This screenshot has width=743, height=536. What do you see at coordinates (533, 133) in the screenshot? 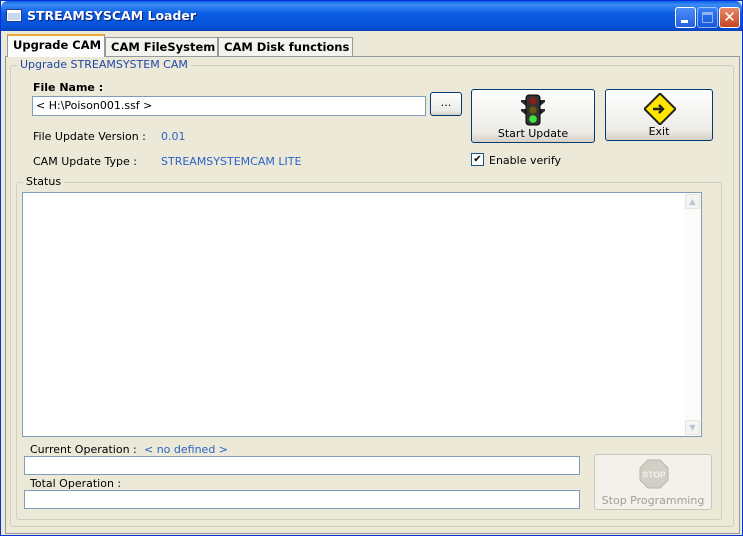
I see `start-update-label: Start Update` at bounding box center [533, 133].